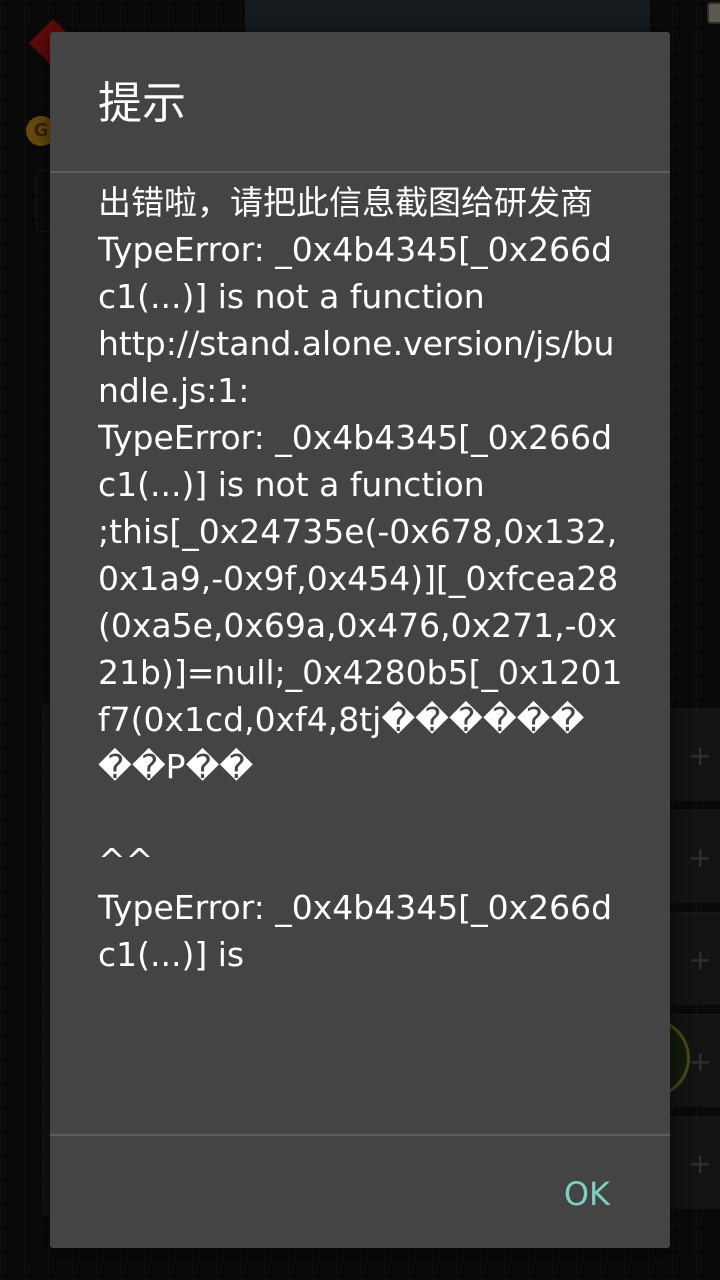 Image resolution: width=720 pixels, height=1280 pixels. What do you see at coordinates (360, 1135) in the screenshot?
I see `button-divider` at bounding box center [360, 1135].